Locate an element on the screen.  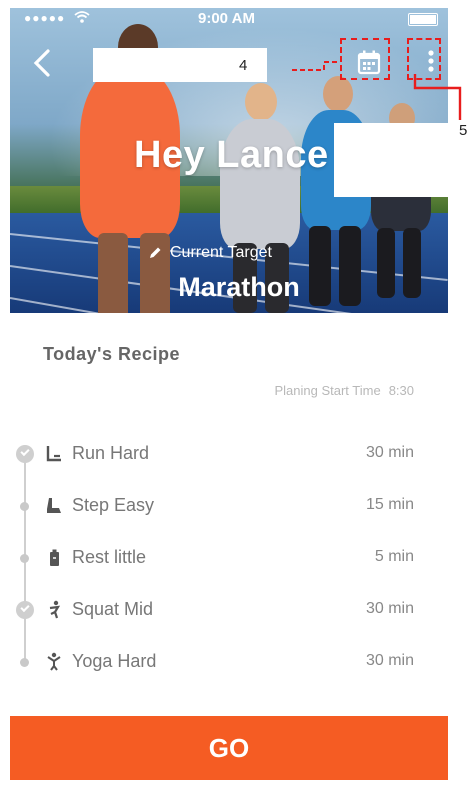
back-button is located at coordinates (42, 63).